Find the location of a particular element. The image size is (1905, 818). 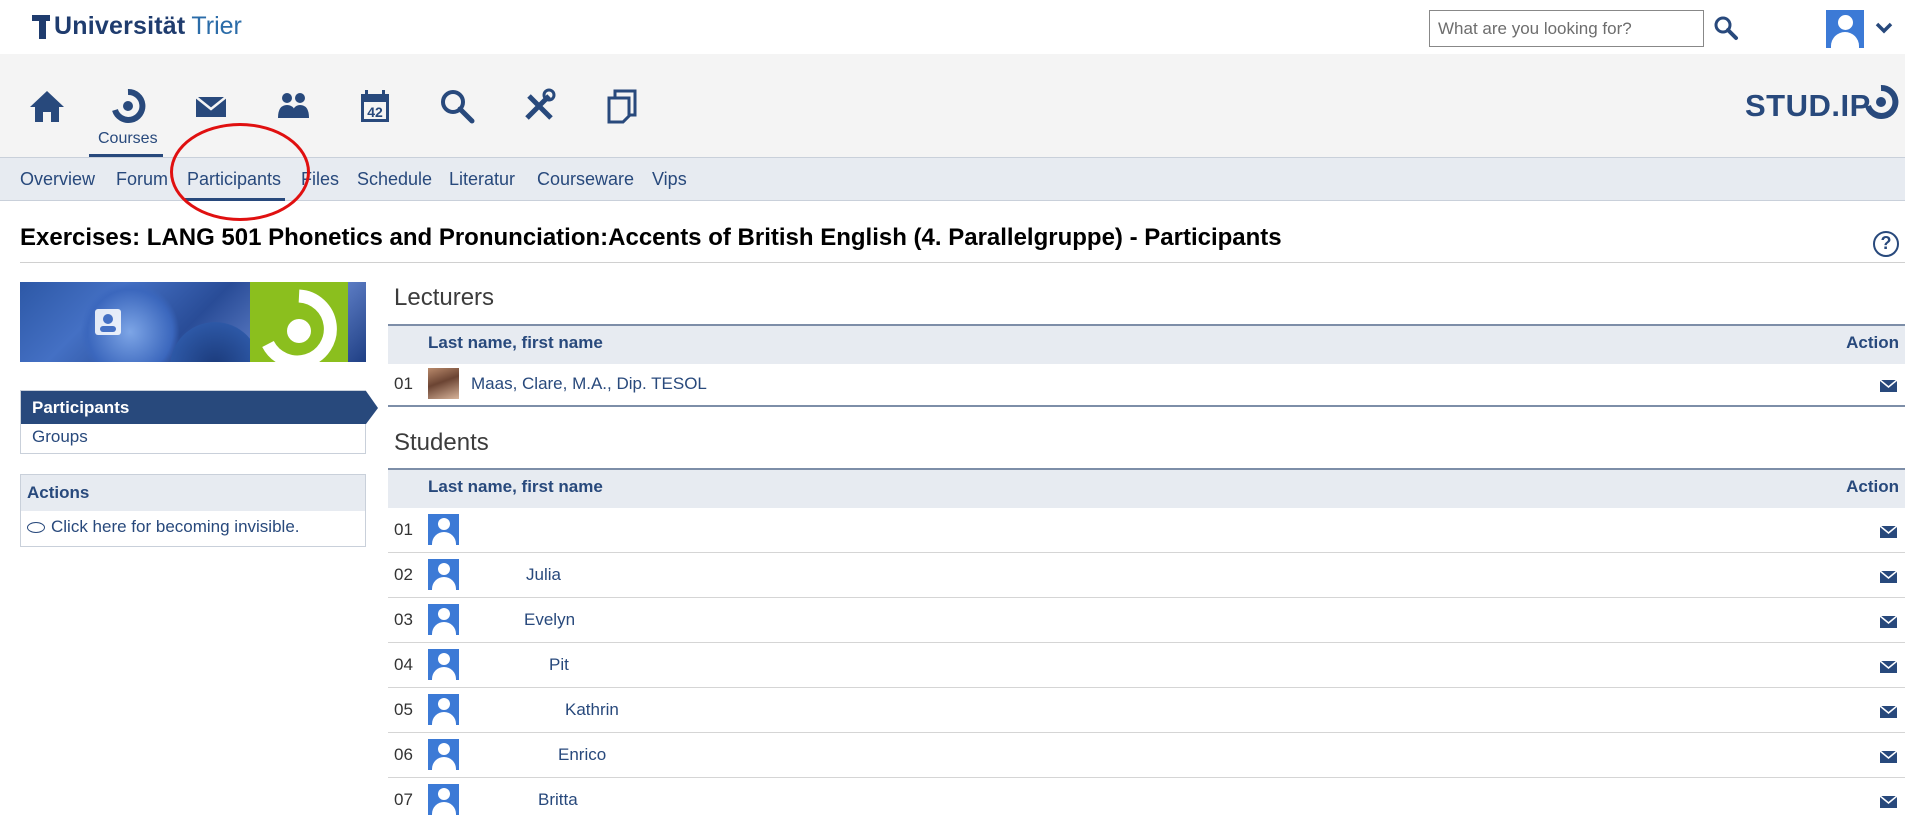

nav-label-courses: Courses is located at coordinates (128, 139).